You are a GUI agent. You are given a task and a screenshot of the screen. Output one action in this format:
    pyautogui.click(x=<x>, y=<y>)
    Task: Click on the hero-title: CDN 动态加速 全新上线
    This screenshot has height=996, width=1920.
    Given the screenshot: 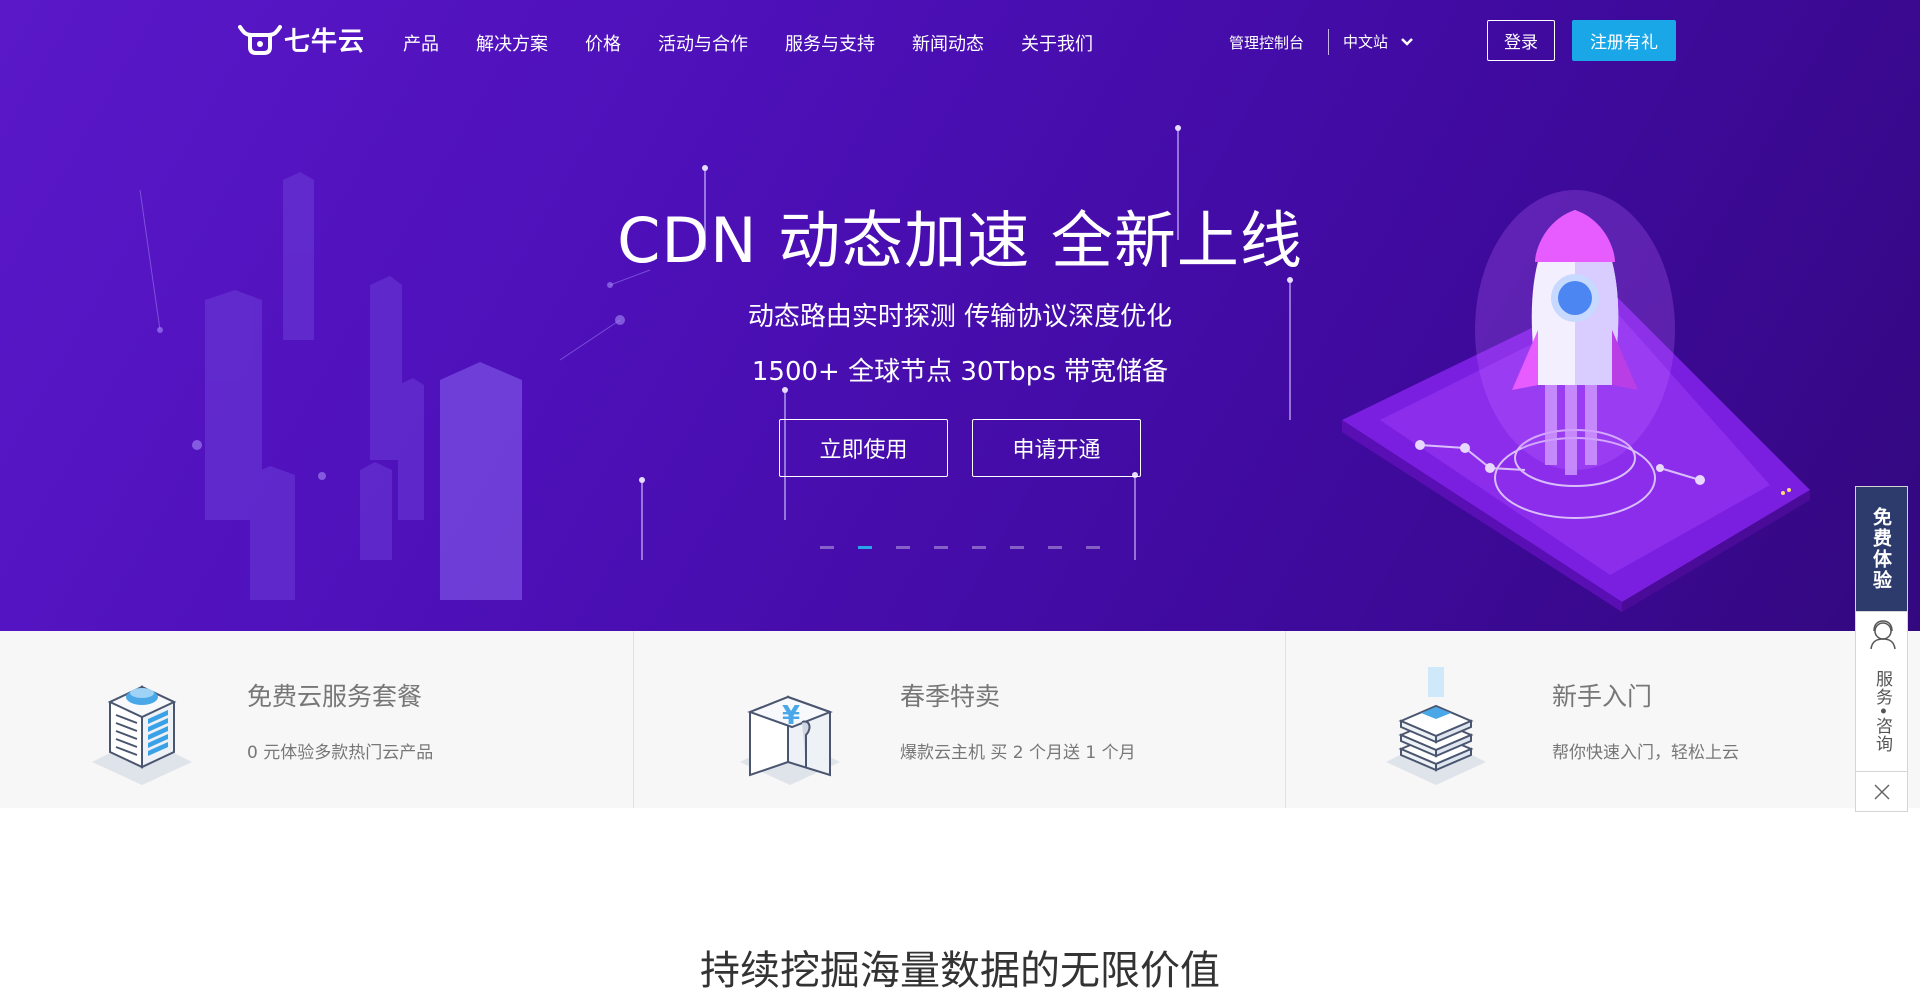 What is the action you would take?
    pyautogui.click(x=960, y=240)
    